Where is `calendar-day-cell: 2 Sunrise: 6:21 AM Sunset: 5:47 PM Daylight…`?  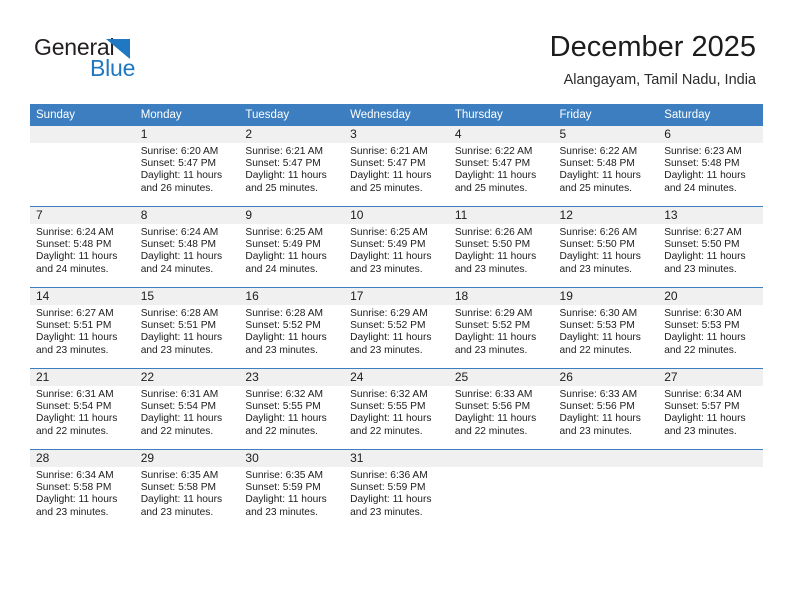 calendar-day-cell: 2 Sunrise: 6:21 AM Sunset: 5:47 PM Daylight… is located at coordinates (292, 166).